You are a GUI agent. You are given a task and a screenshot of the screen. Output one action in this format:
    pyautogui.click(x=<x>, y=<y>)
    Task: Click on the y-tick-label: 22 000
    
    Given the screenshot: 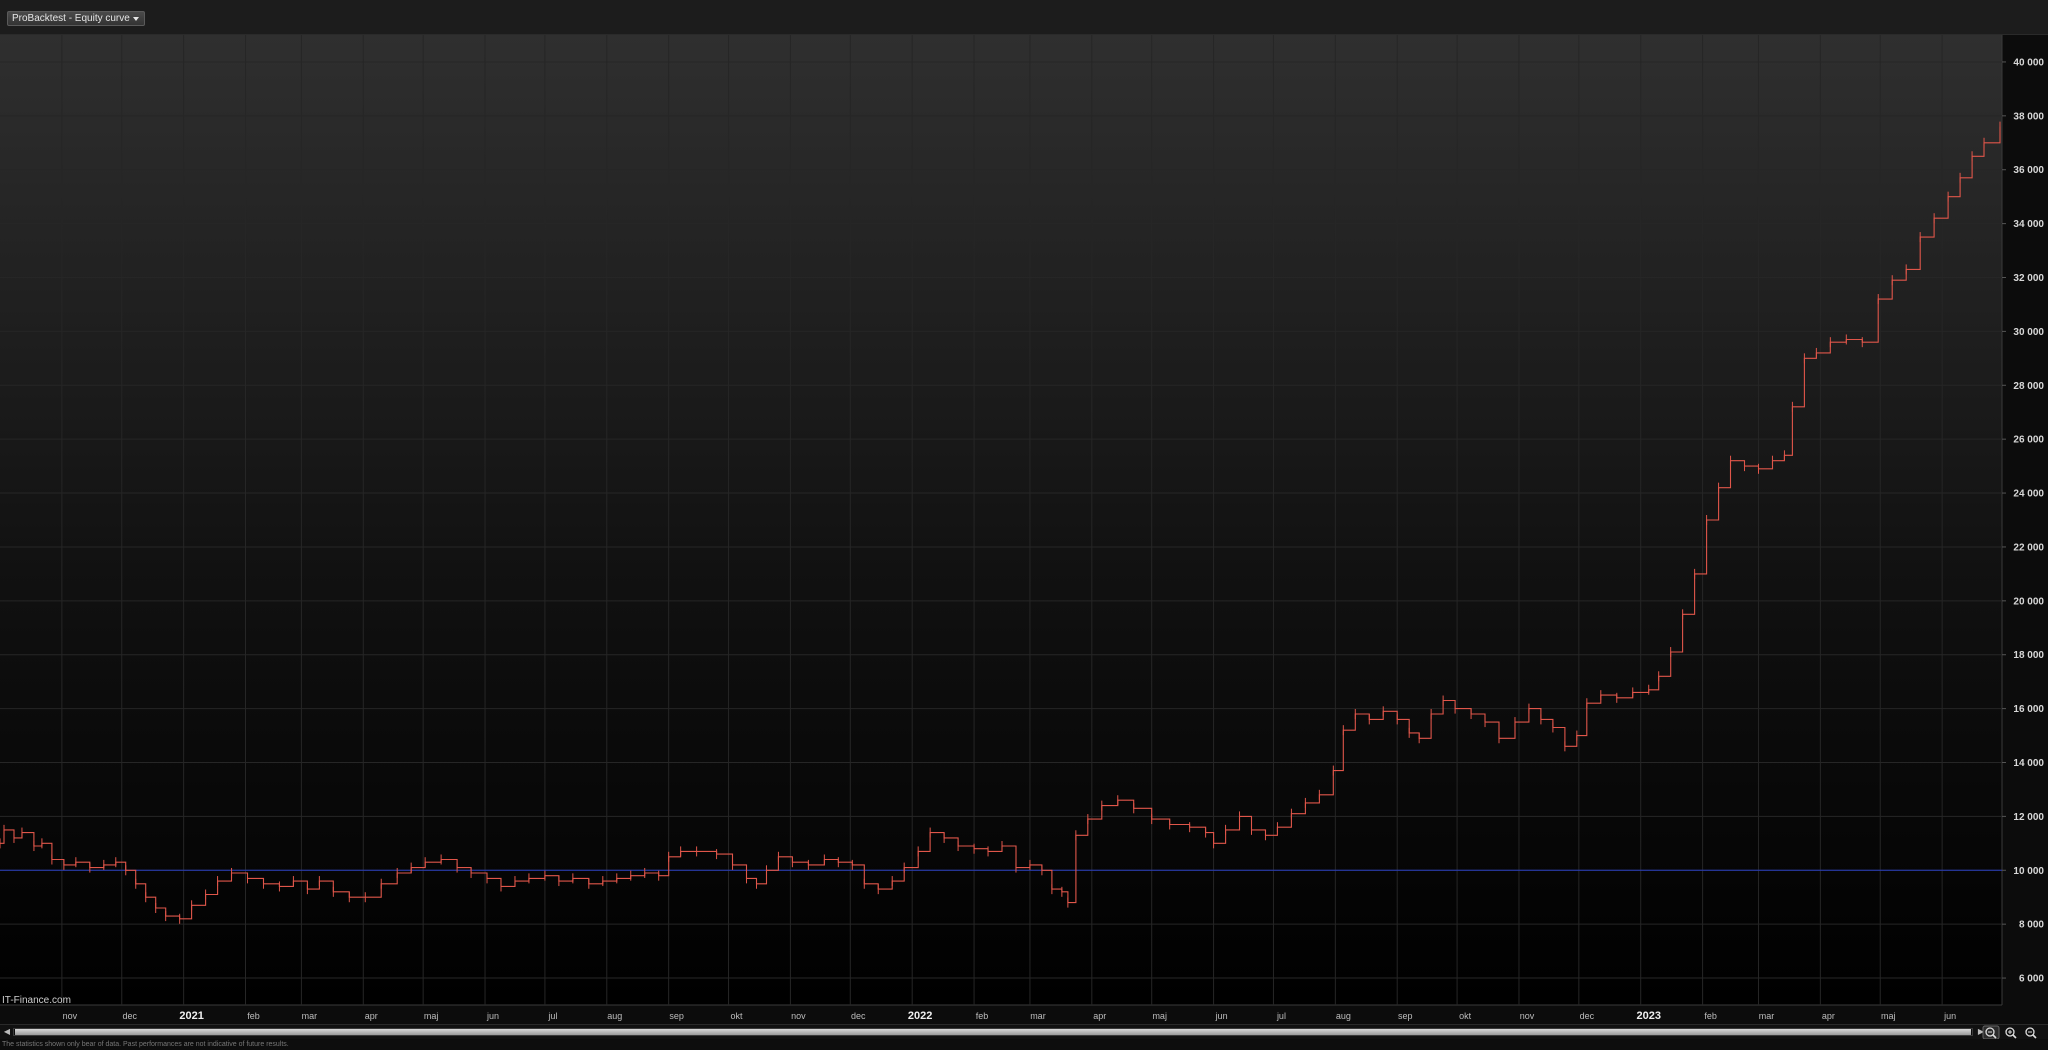 What is the action you would take?
    pyautogui.click(x=2028, y=547)
    